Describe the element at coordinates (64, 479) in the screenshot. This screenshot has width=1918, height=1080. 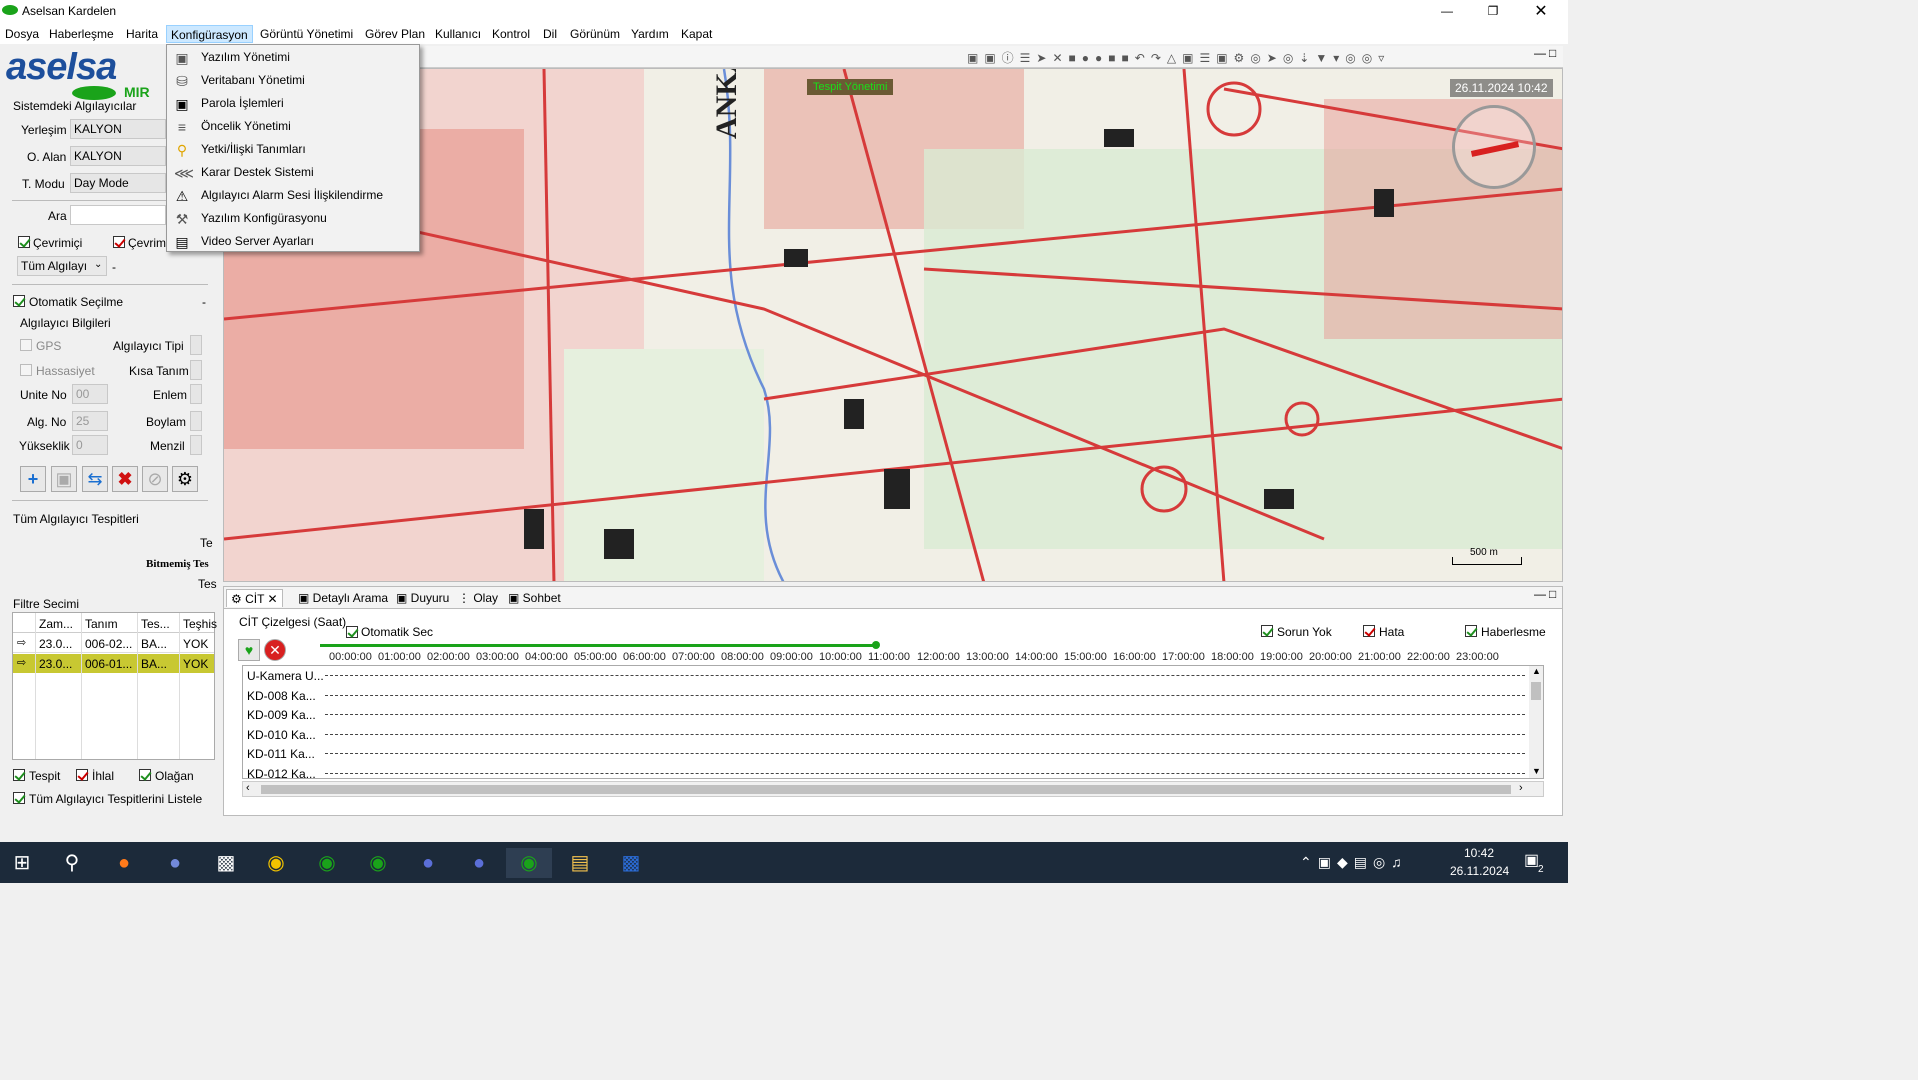
I see `save-button: ▣` at that location.